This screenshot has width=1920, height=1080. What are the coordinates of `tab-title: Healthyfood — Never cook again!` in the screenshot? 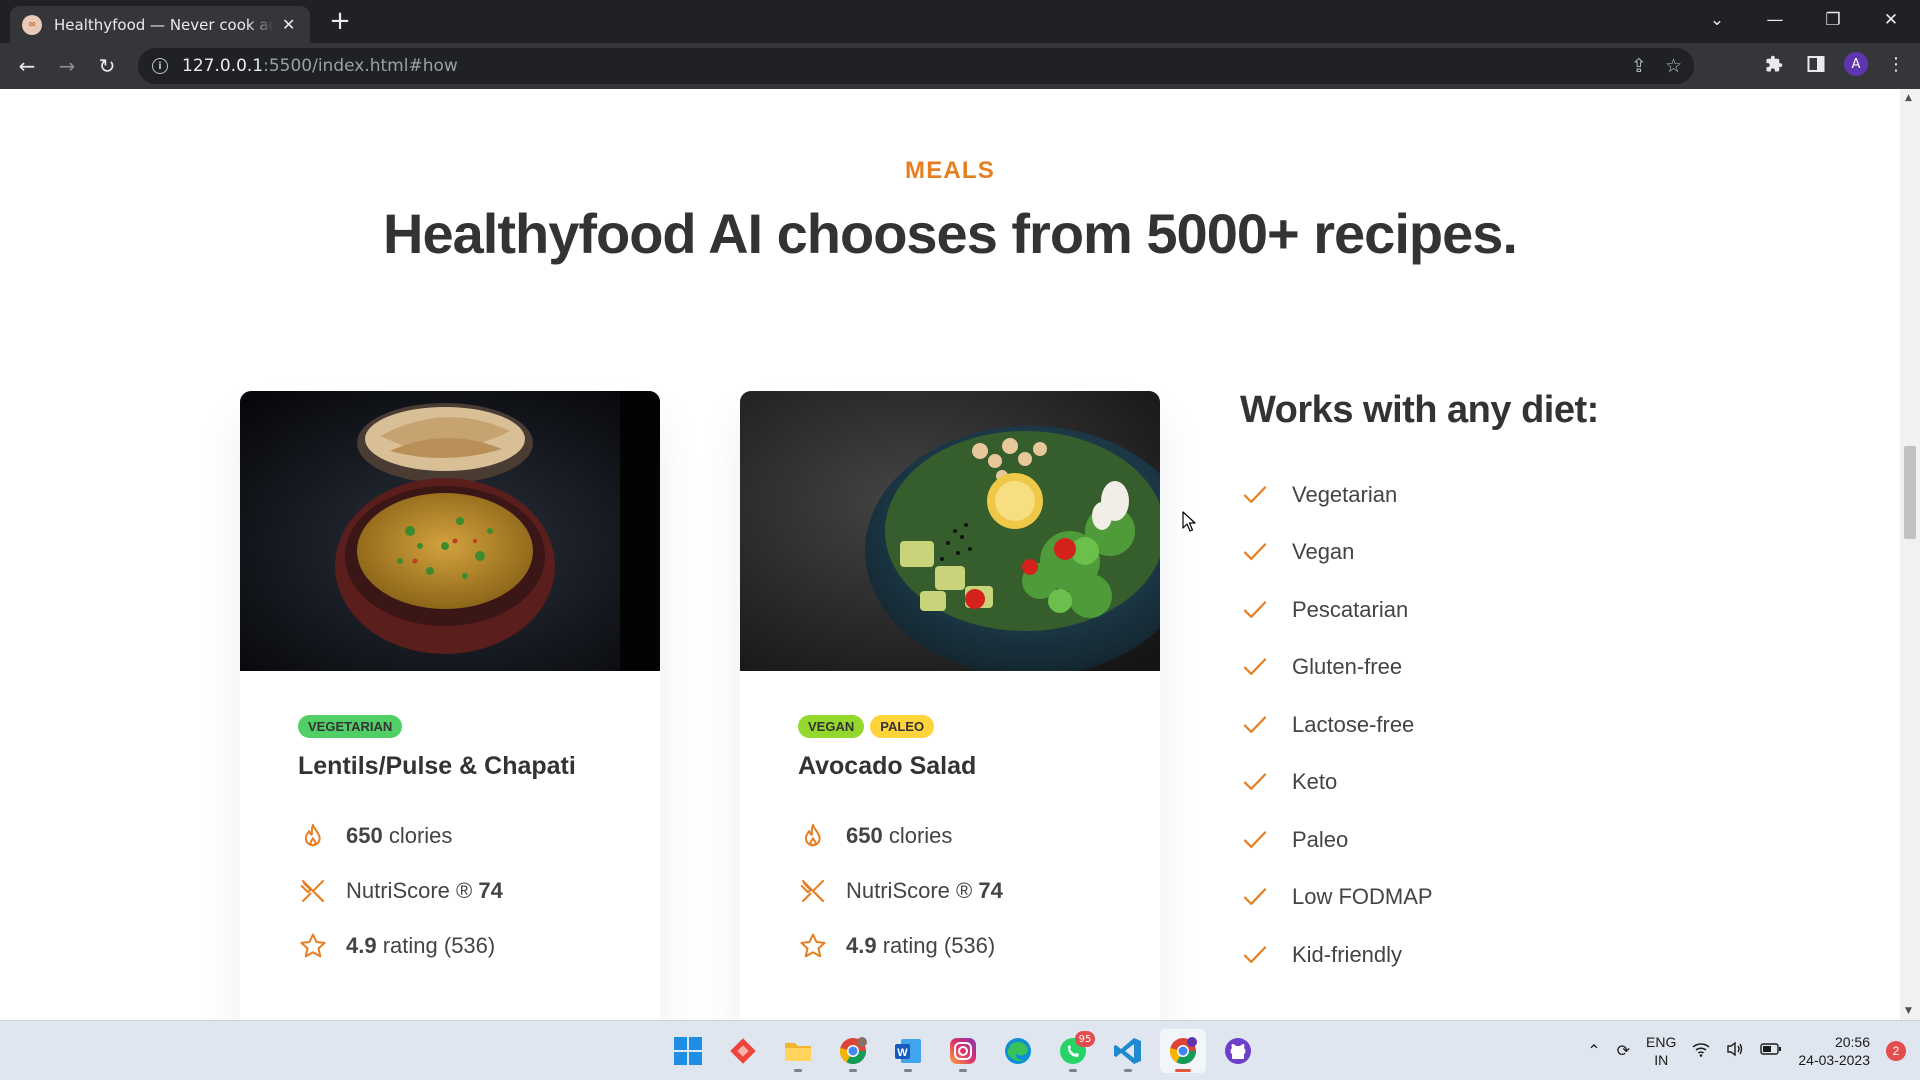 It's located at (164, 24).